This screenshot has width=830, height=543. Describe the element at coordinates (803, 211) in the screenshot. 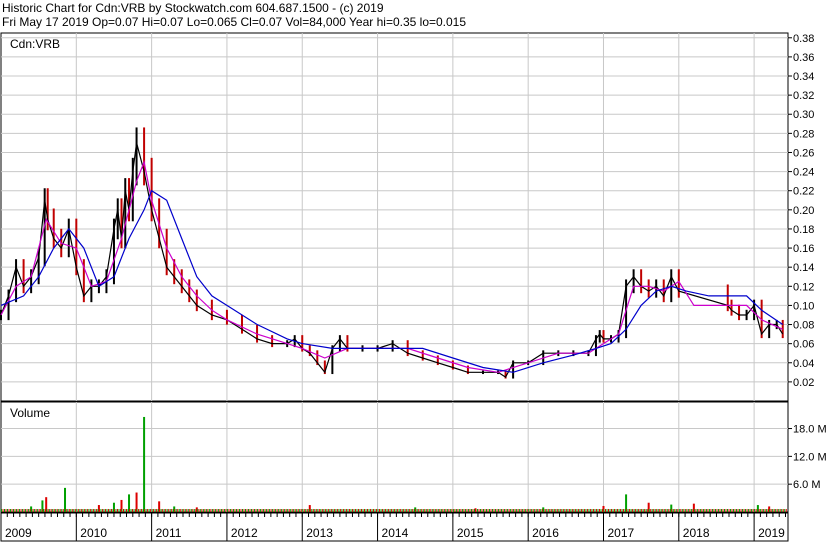

I see `price-y-tick-label: 0.20` at that location.